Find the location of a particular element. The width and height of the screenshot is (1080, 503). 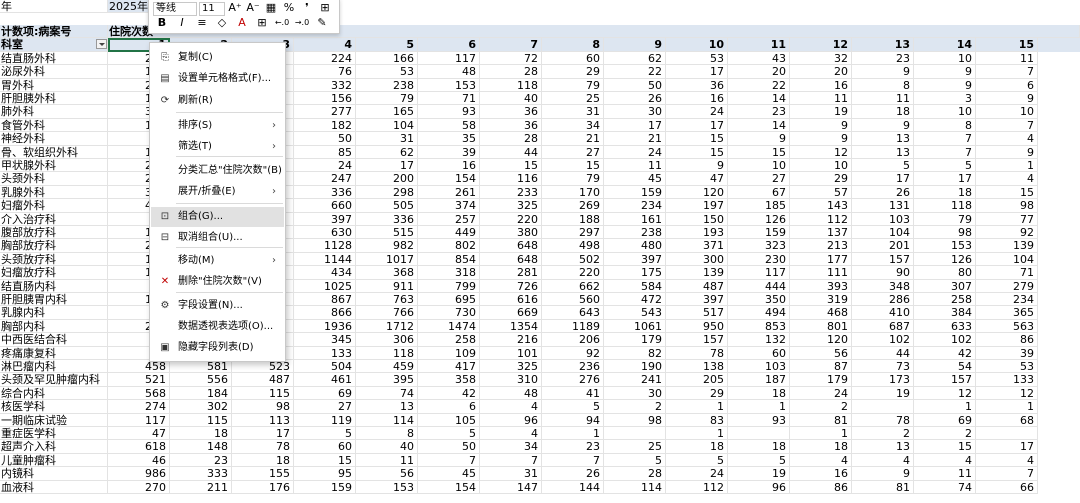

table-cell: 154 is located at coordinates (449, 487).